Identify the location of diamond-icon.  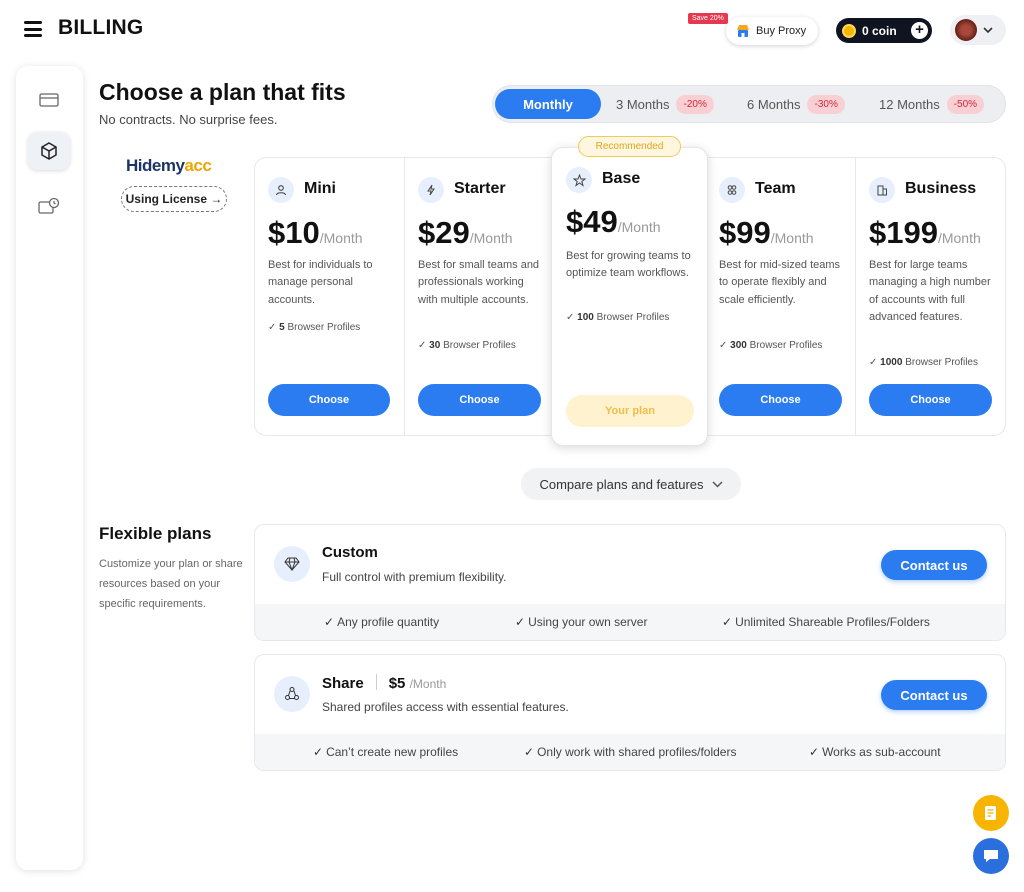
(292, 564).